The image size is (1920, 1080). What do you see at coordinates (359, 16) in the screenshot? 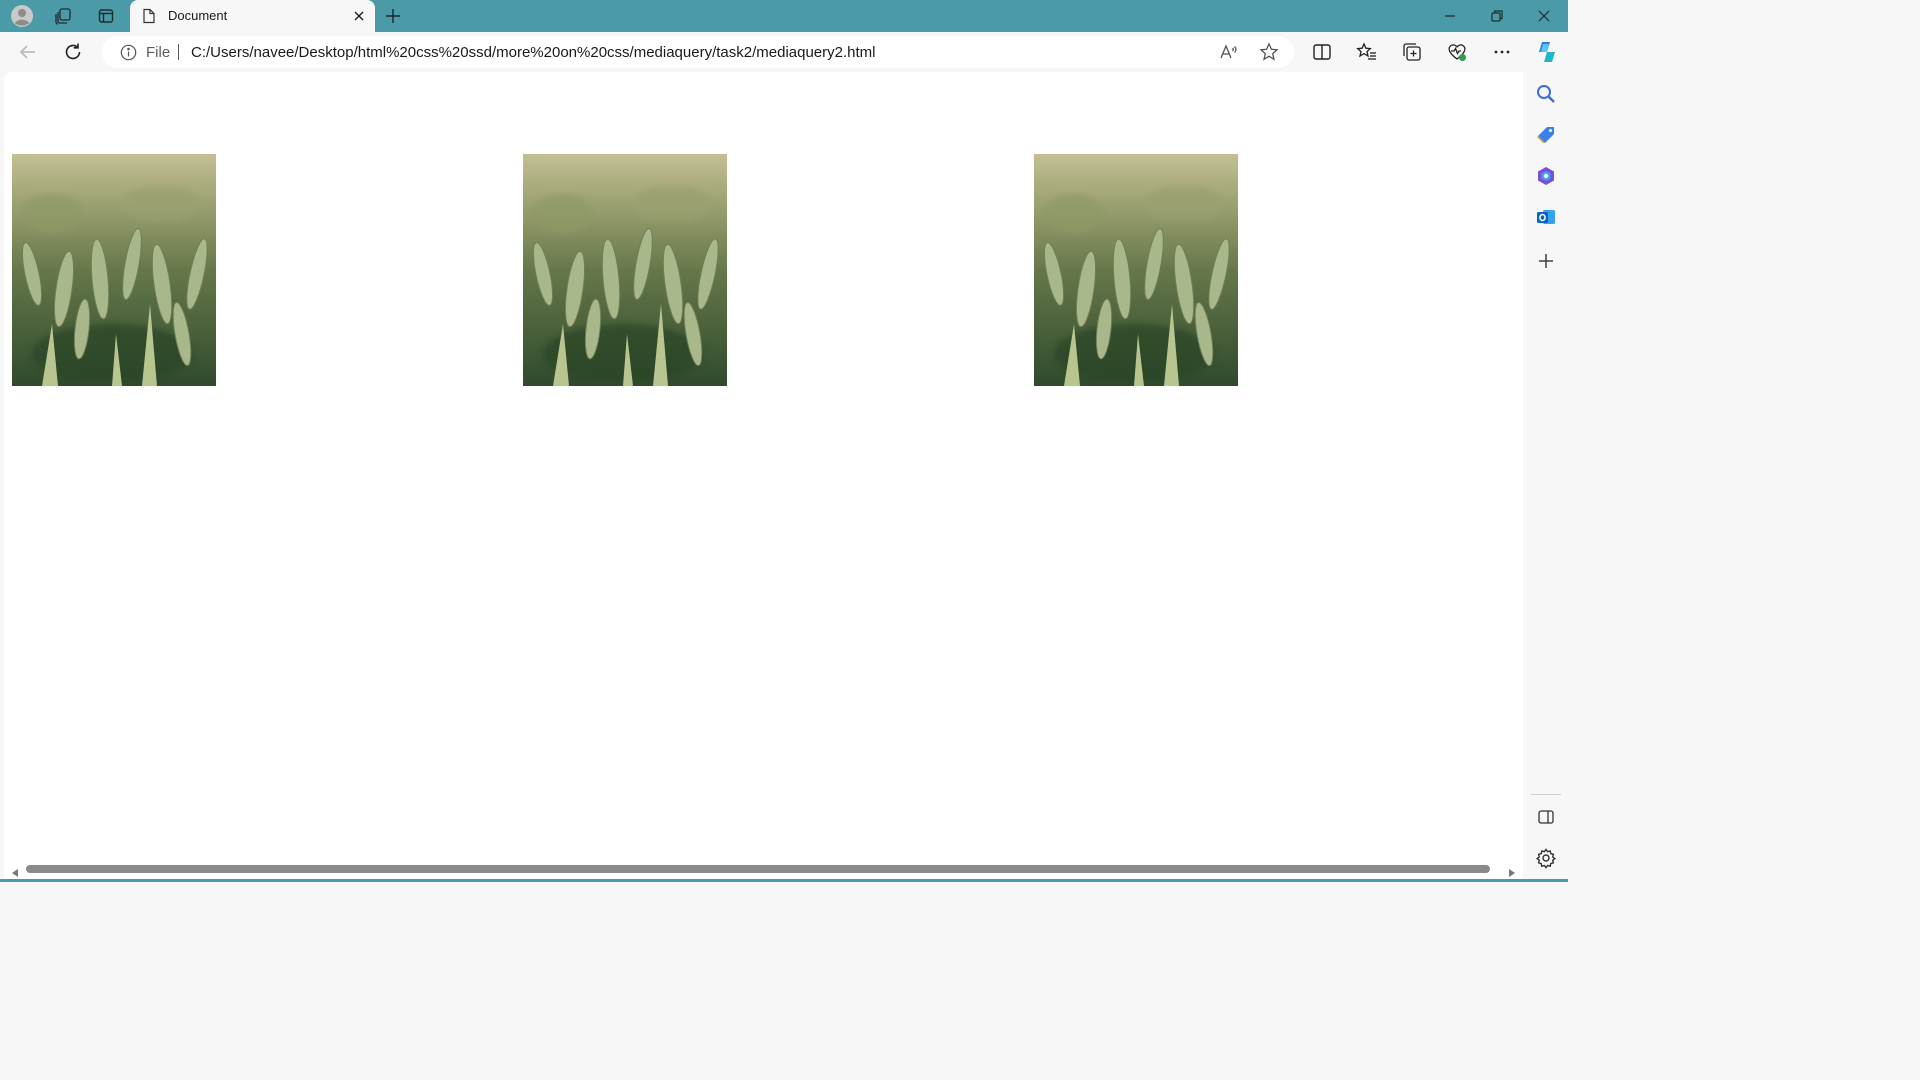
I see `close-tab-icon` at bounding box center [359, 16].